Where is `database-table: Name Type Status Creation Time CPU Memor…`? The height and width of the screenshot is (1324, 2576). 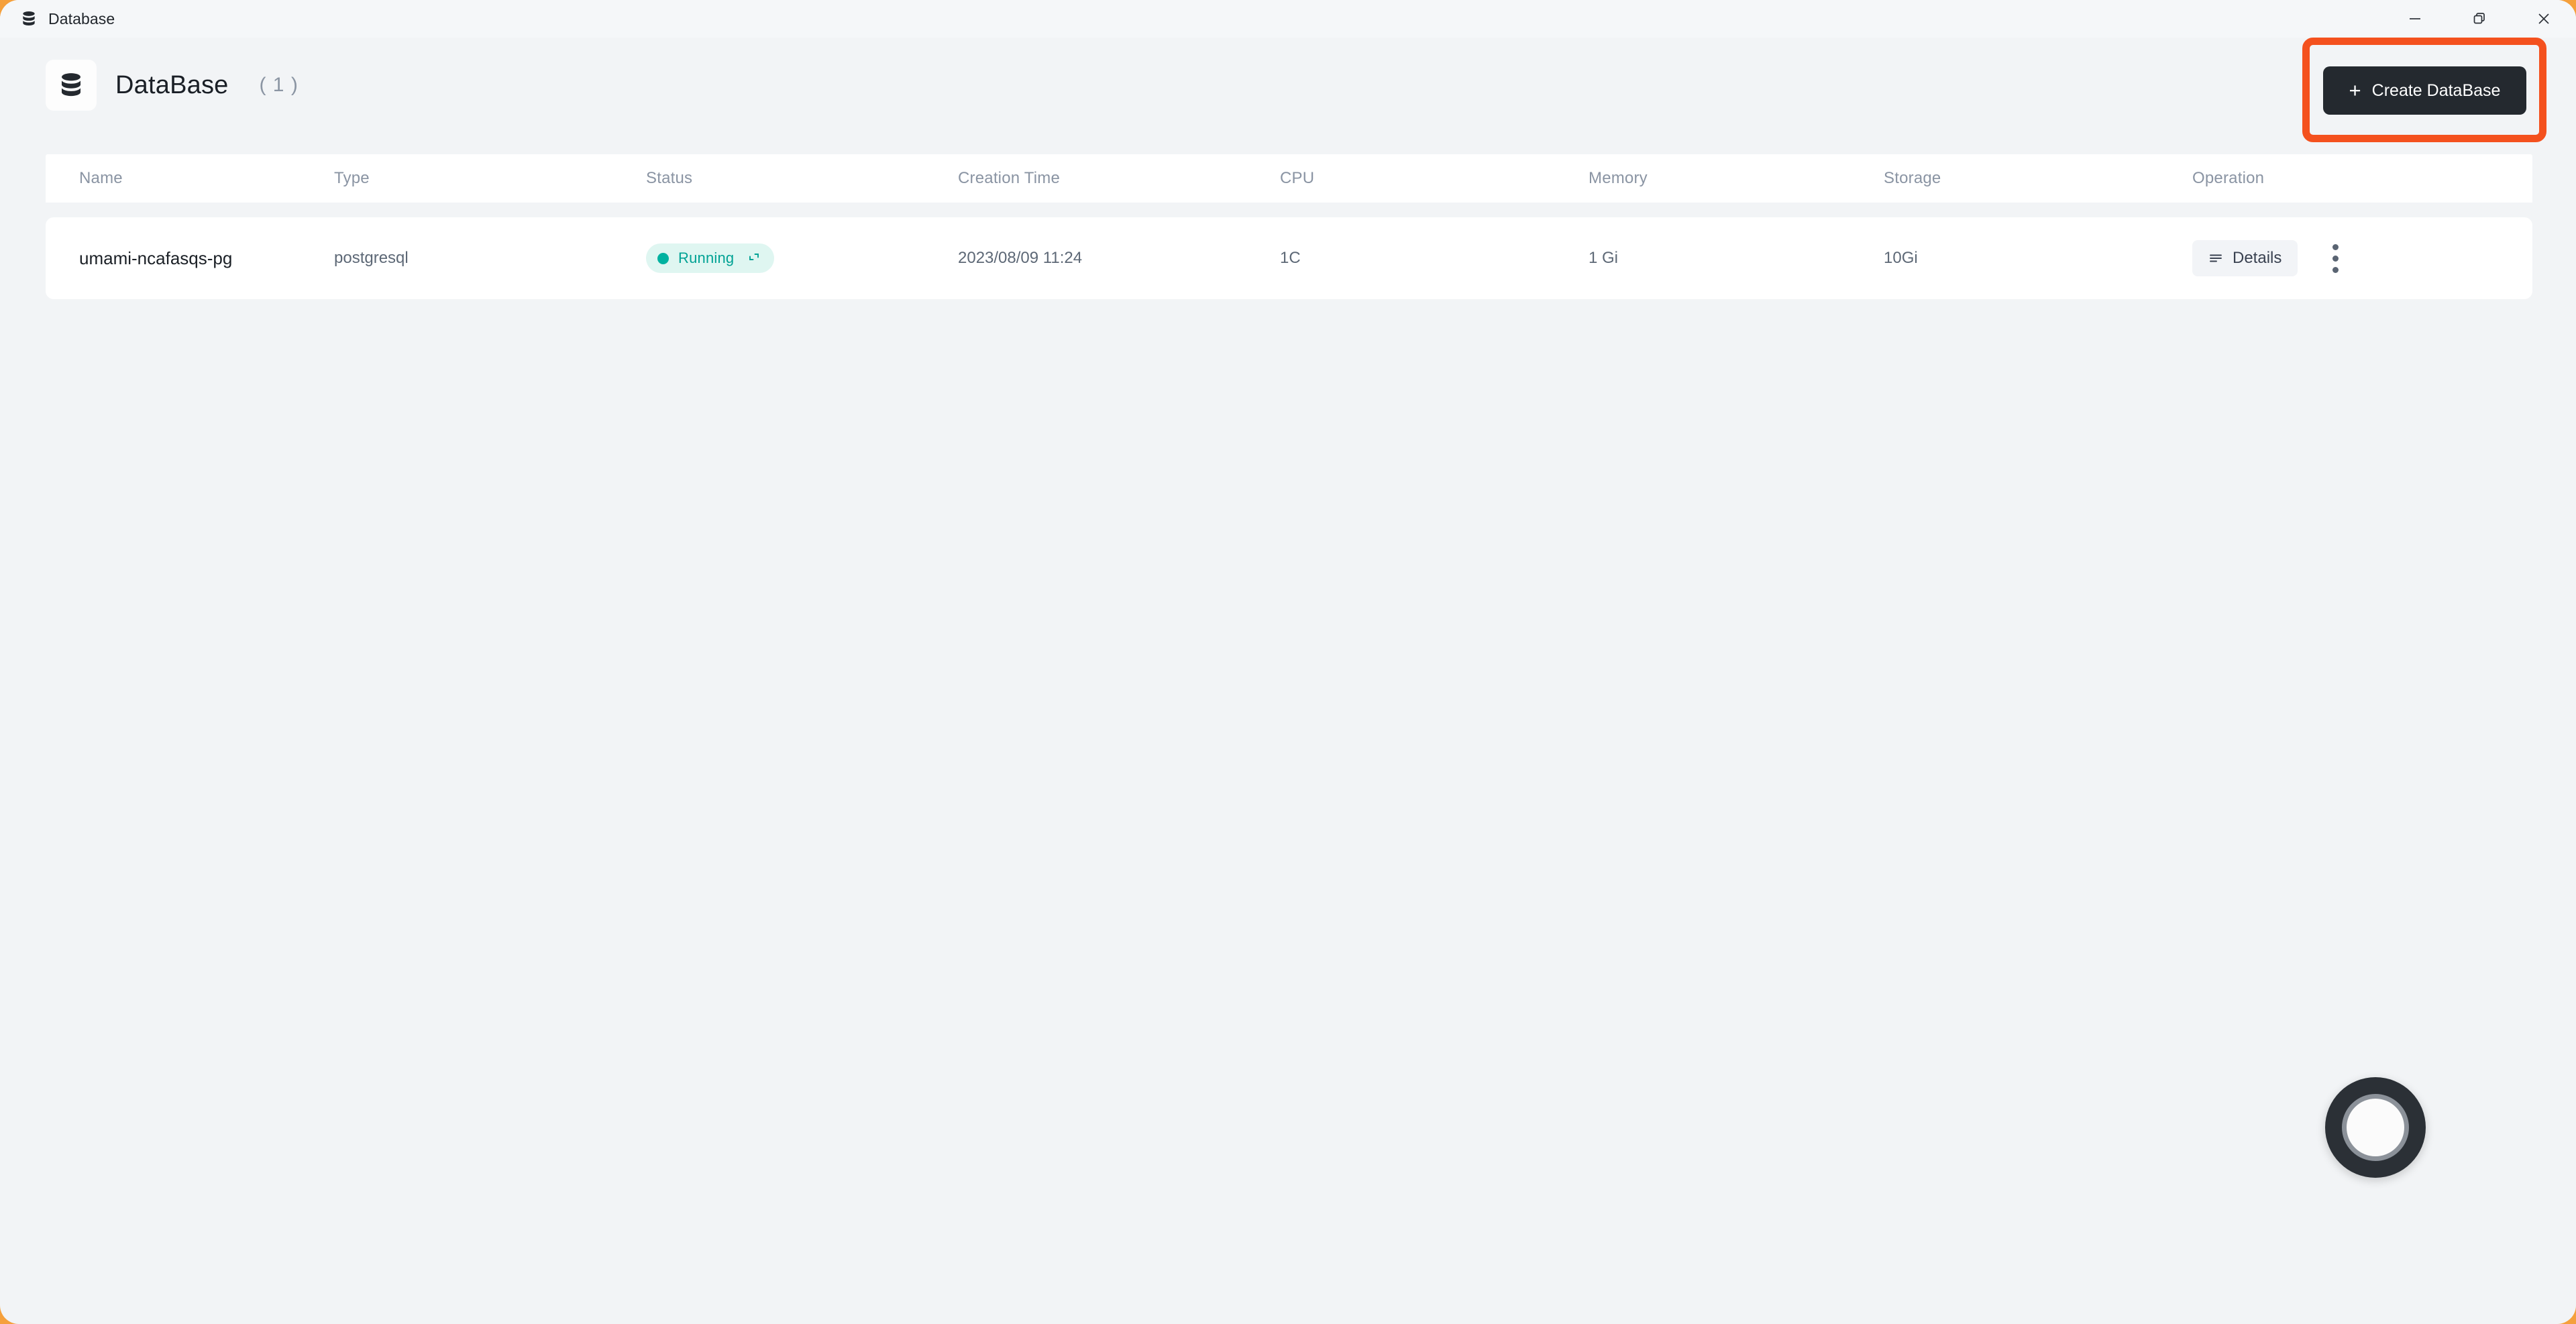 database-table: Name Type Status Creation Time CPU Memor… is located at coordinates (1289, 226).